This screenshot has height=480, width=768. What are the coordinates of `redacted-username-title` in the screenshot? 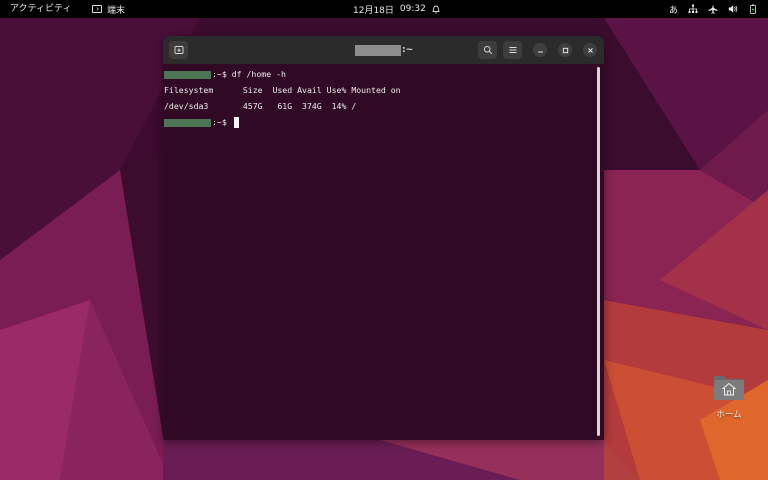 It's located at (378, 50).